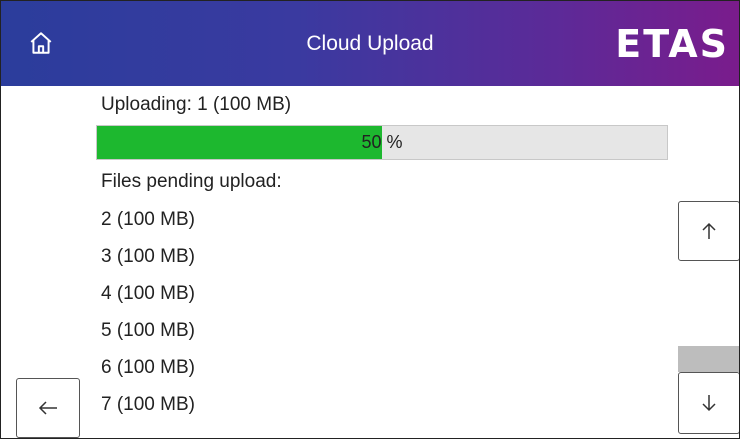 The width and height of the screenshot is (740, 439). I want to click on back-button, so click(48, 408).